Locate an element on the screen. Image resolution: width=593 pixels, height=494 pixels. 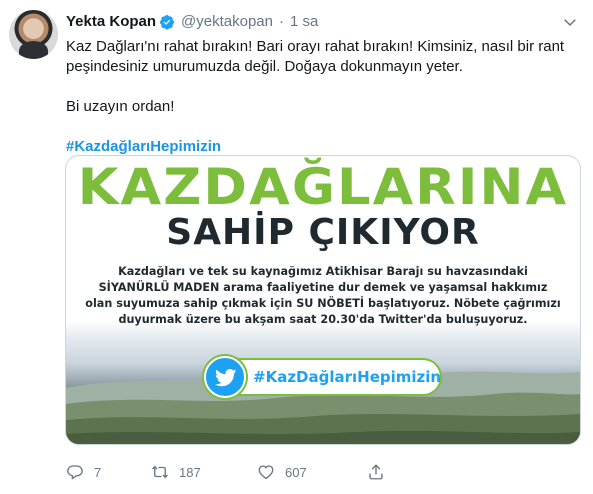
image-title: KAZDAĞLARINA is located at coordinates (323, 187).